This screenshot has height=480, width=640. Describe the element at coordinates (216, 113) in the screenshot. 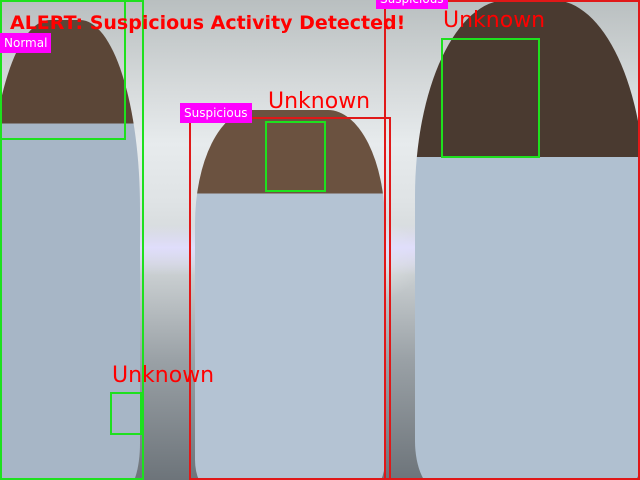

I see `status-tag-suspicious-center: Suspicious` at that location.